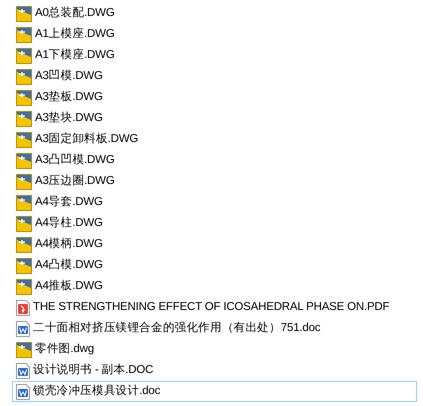 The height and width of the screenshot is (406, 423). I want to click on file-item: A4导柱.DWG, so click(214, 223).